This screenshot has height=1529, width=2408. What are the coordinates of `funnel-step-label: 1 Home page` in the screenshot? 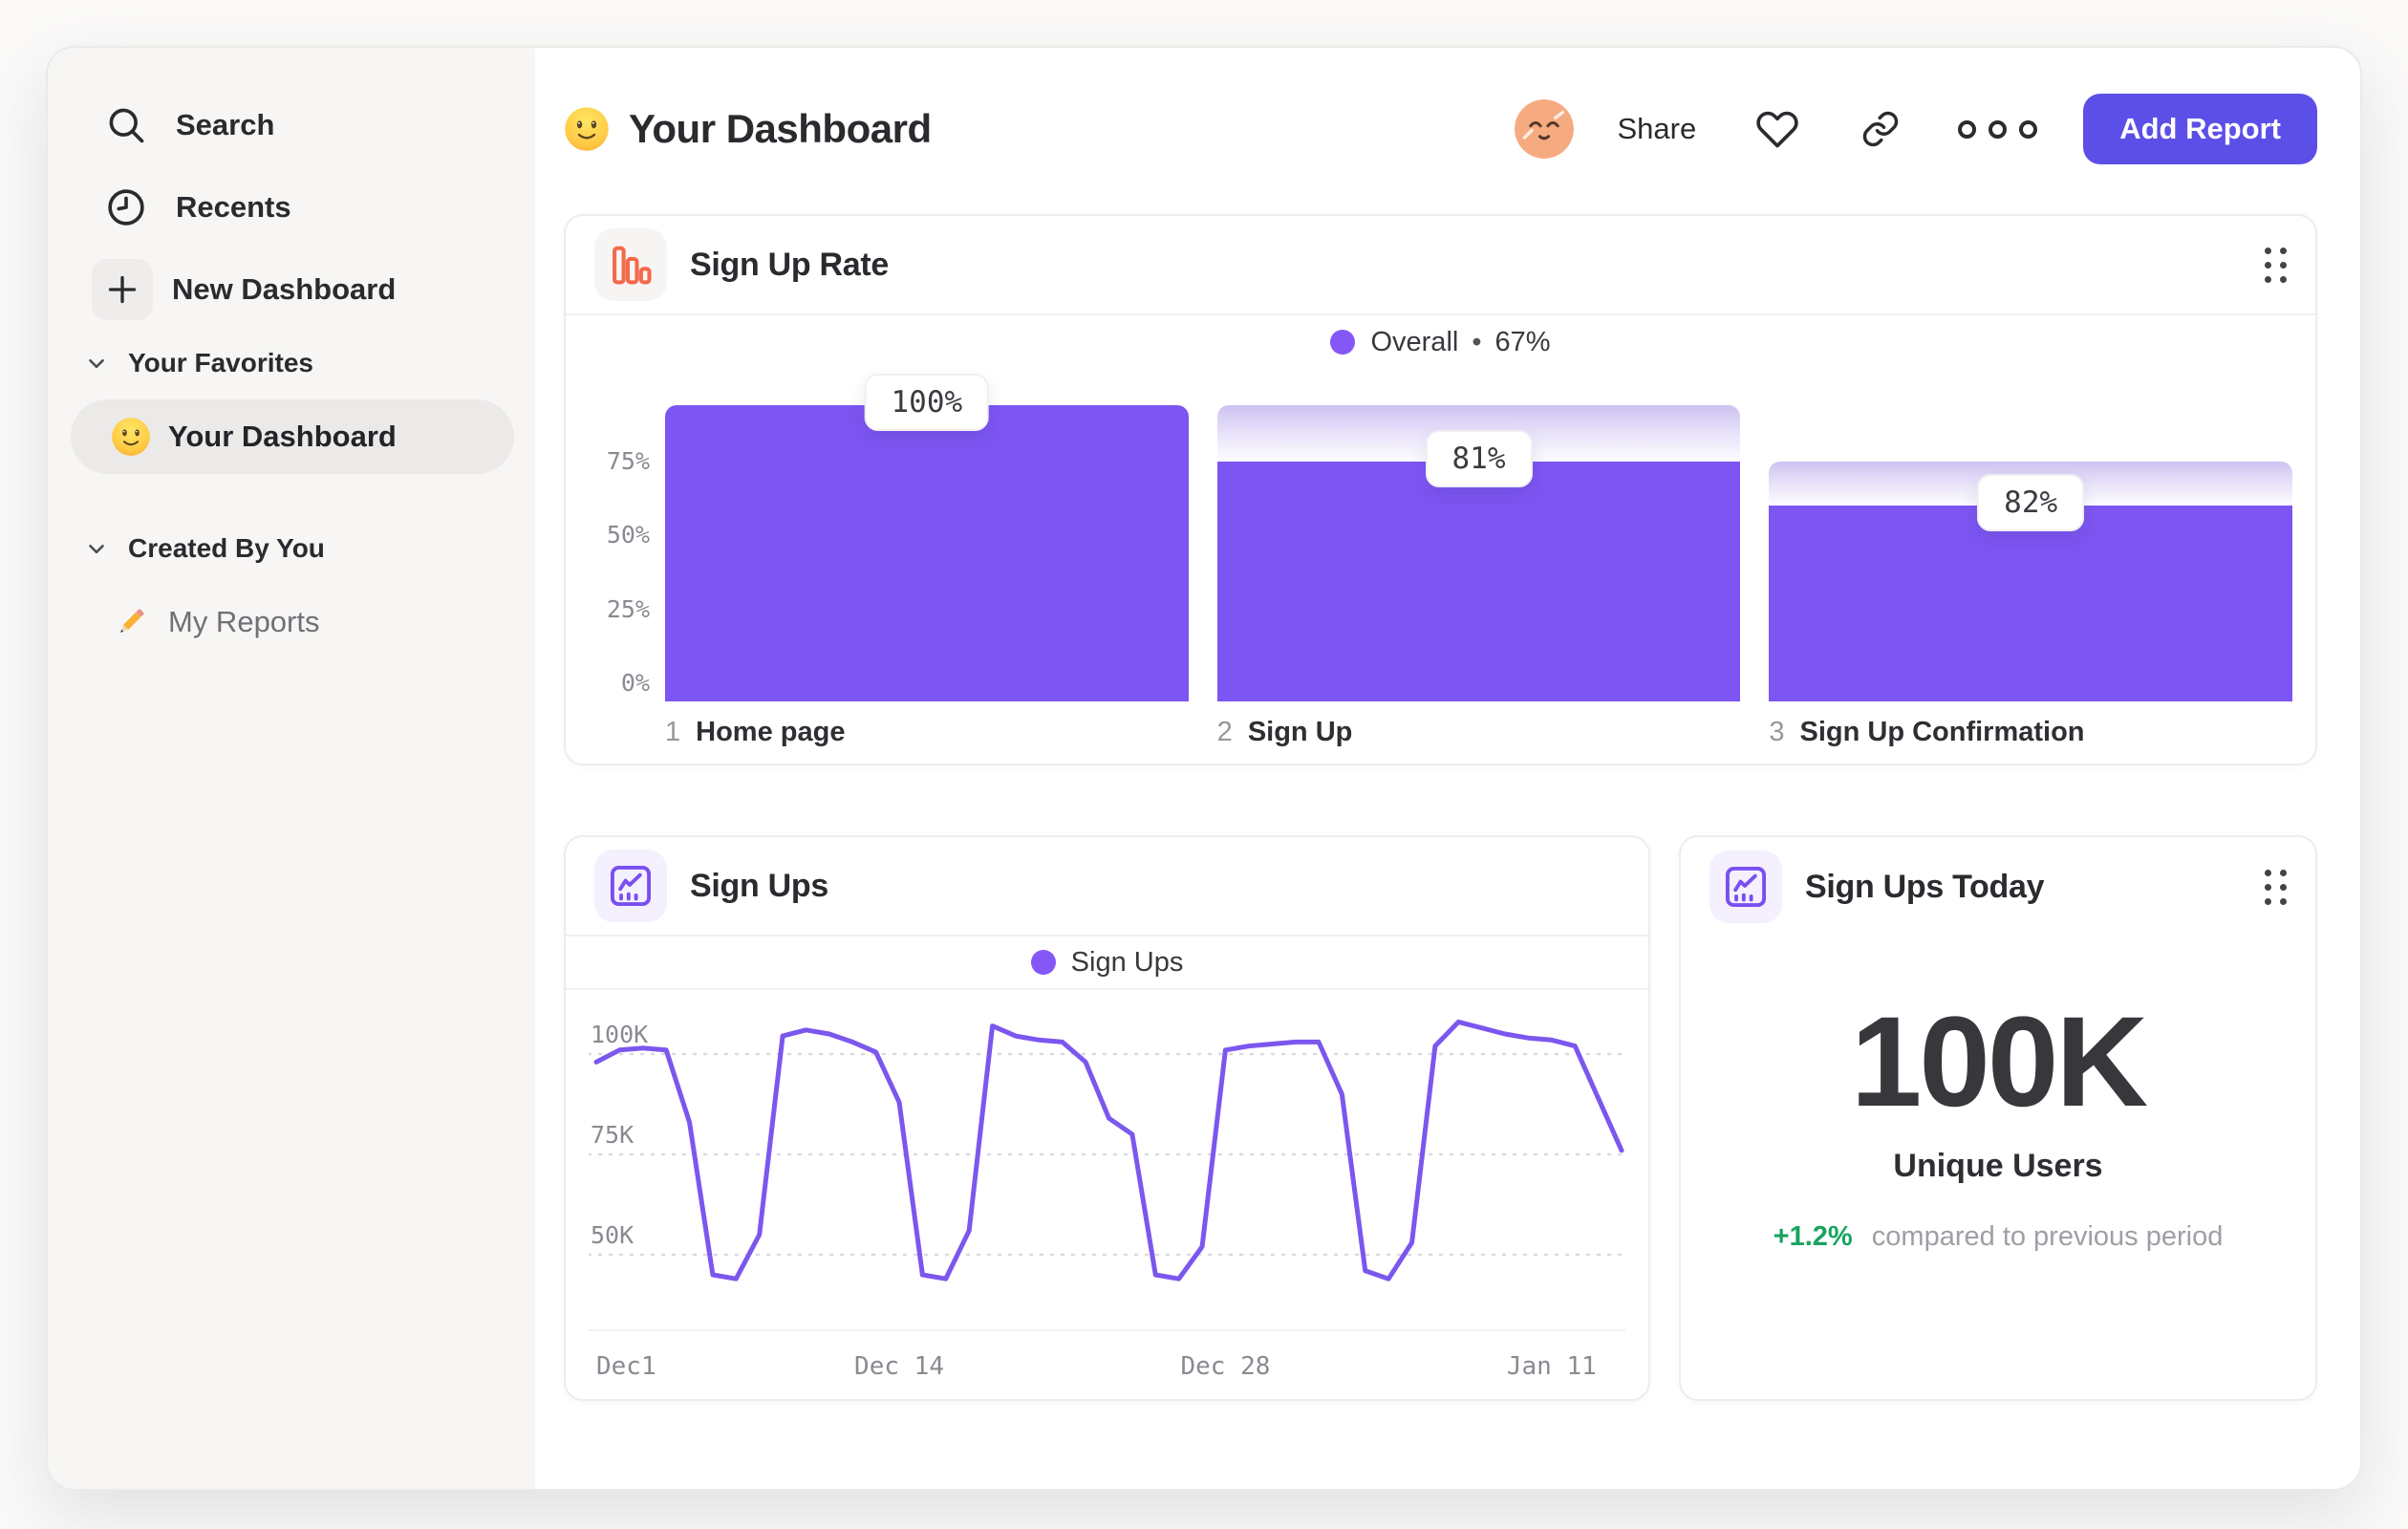 It's located at (756, 732).